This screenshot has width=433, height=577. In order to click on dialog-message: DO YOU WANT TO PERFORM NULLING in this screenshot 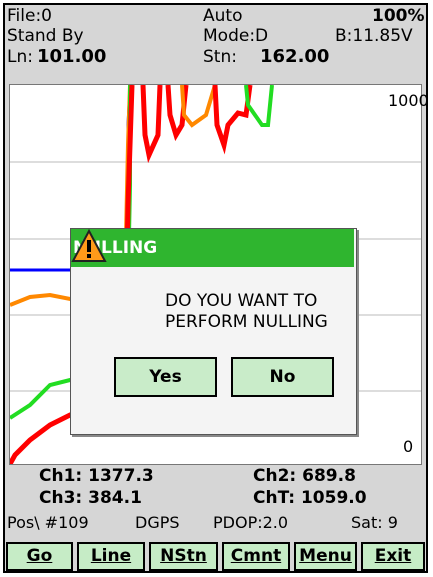, I will do `click(260, 312)`.